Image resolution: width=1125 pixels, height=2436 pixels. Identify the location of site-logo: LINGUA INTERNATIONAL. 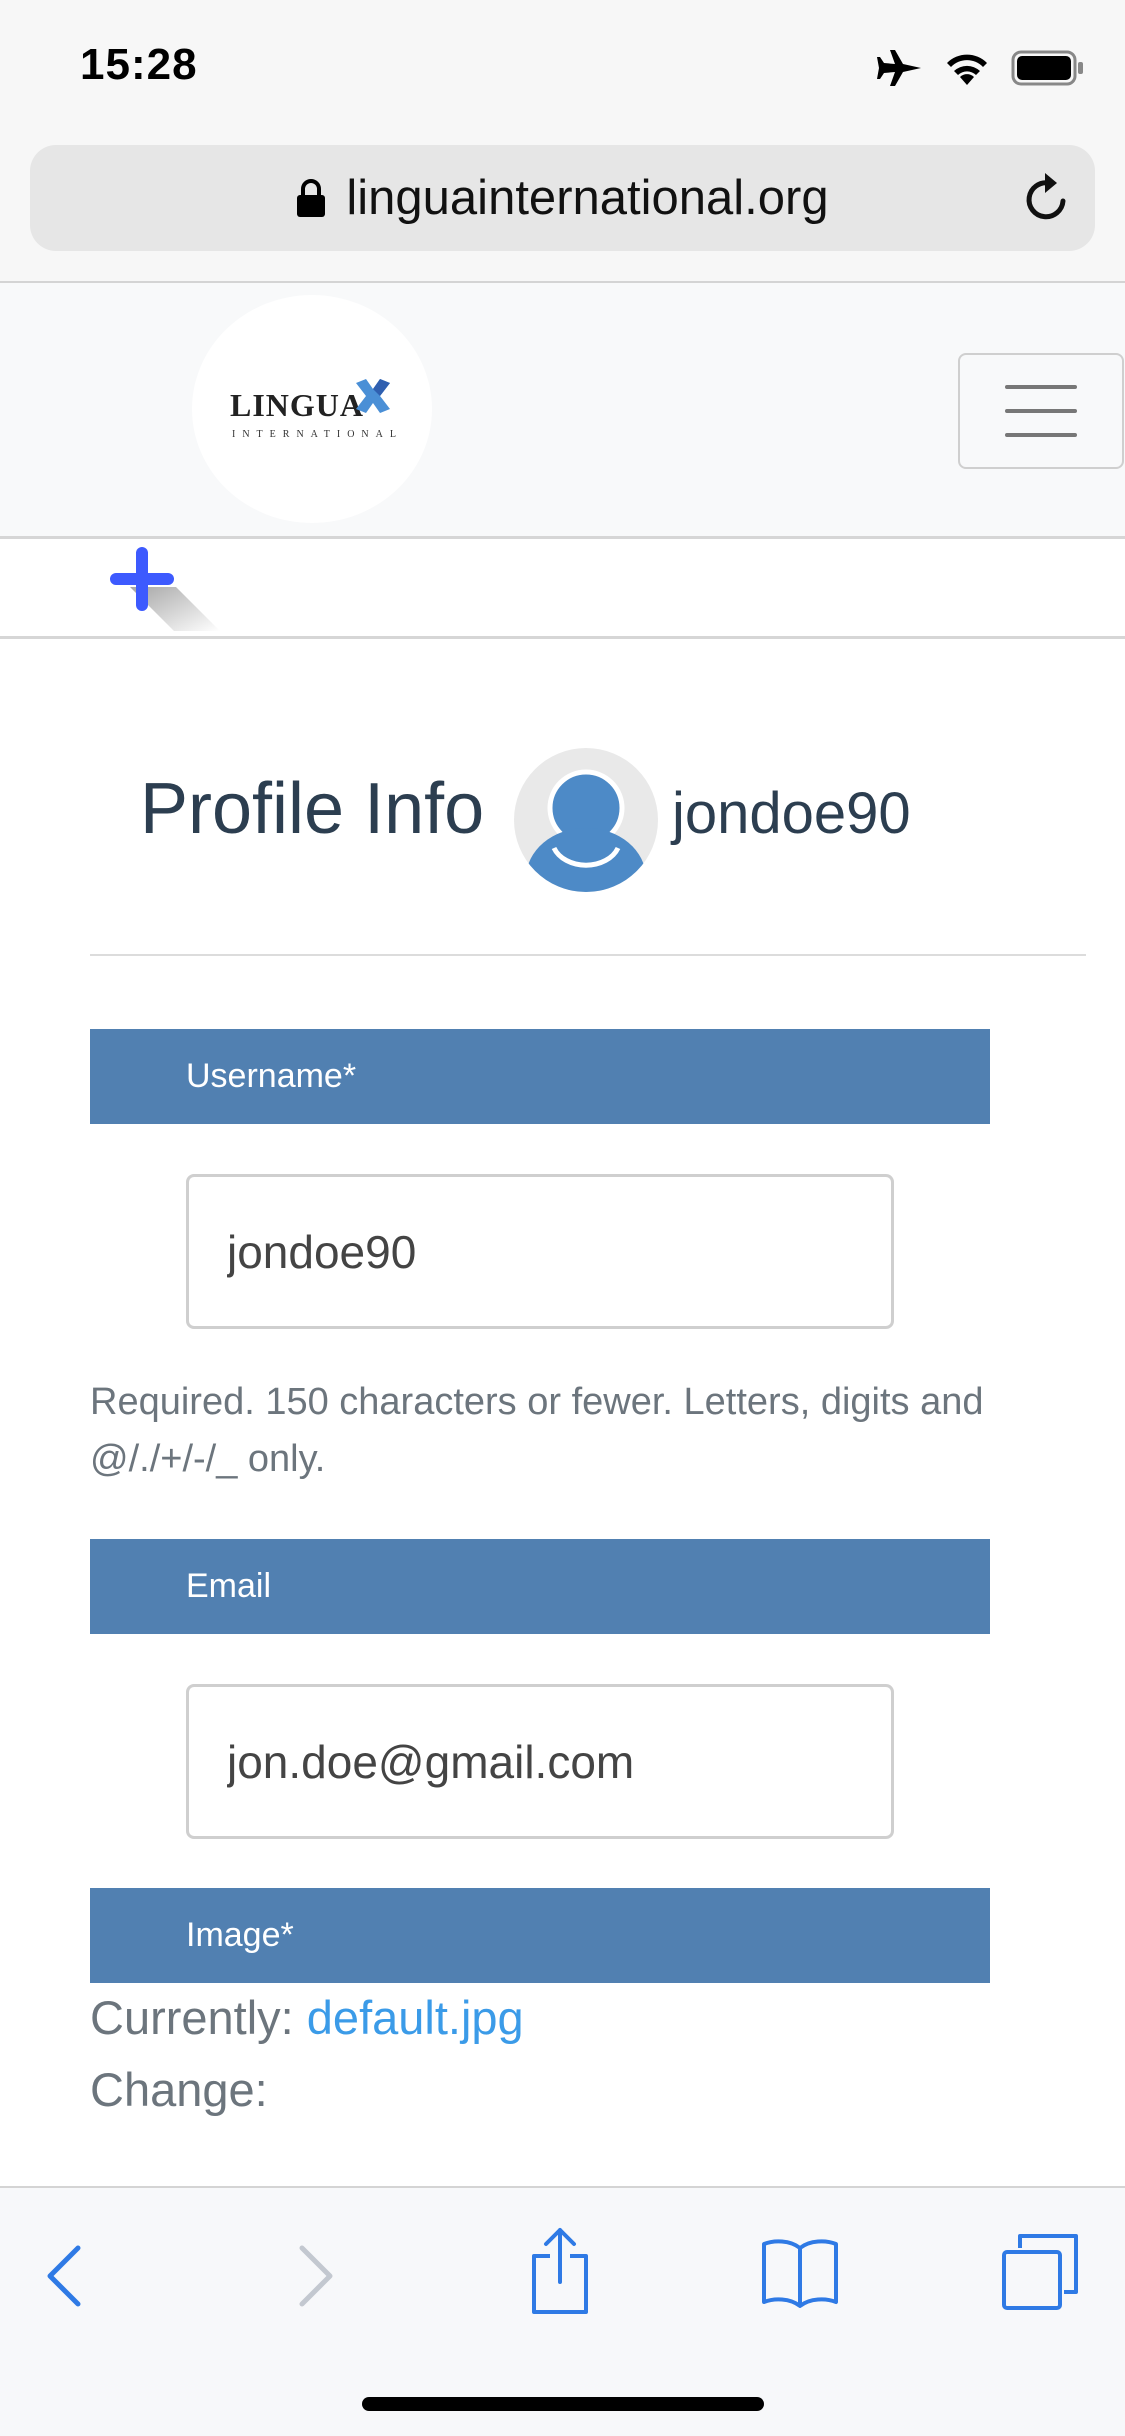
(312, 409).